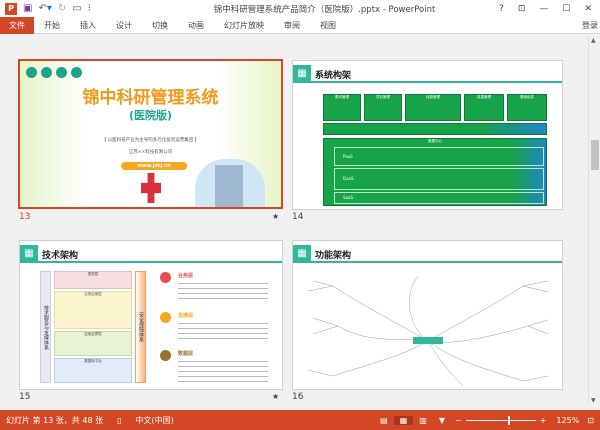 The image size is (600, 430). Describe the element at coordinates (11, 8) in the screenshot. I see `powerpoint-logo-icon: P` at that location.